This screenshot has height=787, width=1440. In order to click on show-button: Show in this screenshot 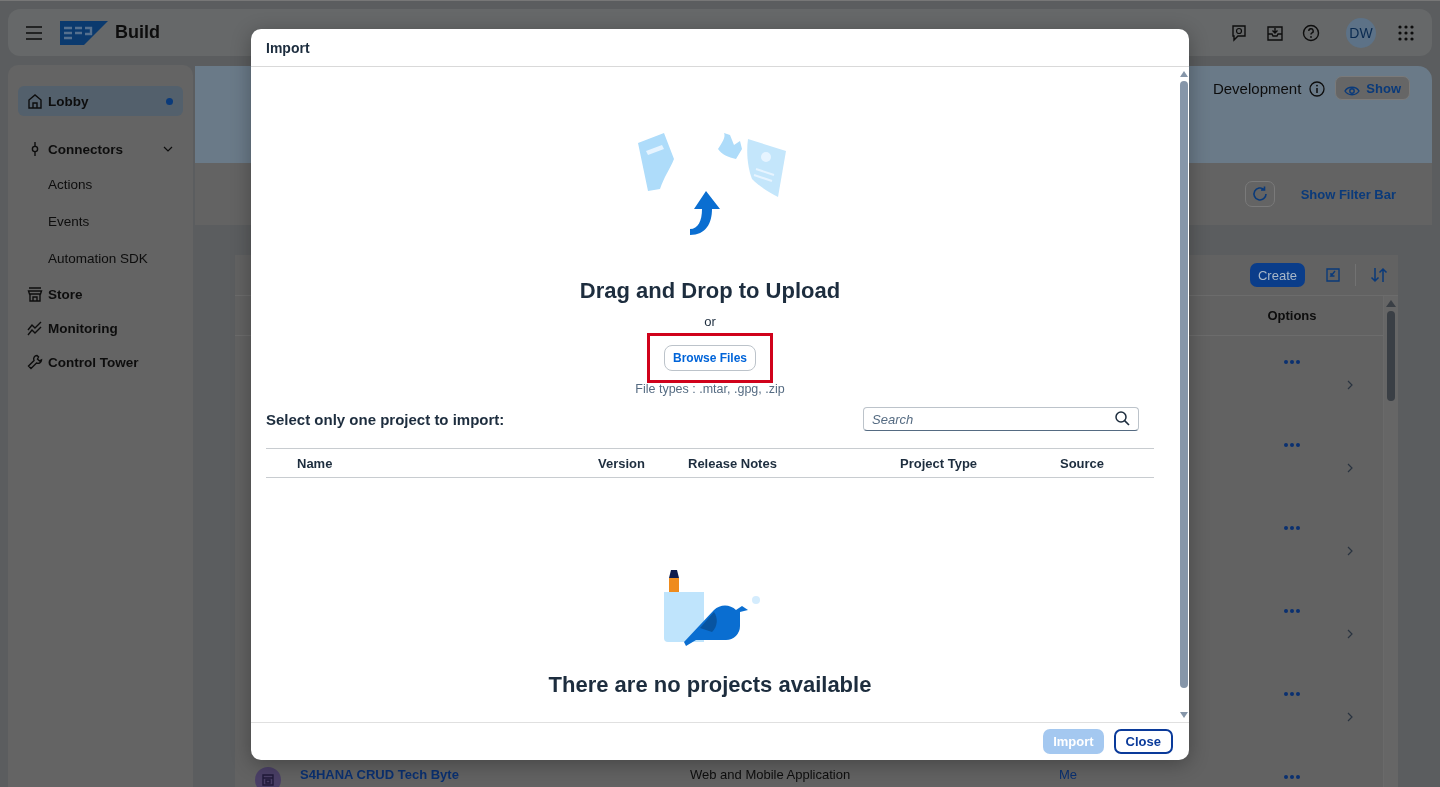, I will do `click(1372, 88)`.